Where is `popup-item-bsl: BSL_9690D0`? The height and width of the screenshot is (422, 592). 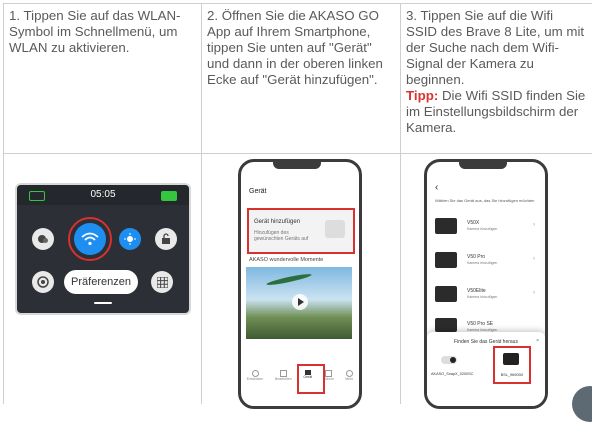
popup-item-bsl: BSL_9690D0 is located at coordinates (512, 375).